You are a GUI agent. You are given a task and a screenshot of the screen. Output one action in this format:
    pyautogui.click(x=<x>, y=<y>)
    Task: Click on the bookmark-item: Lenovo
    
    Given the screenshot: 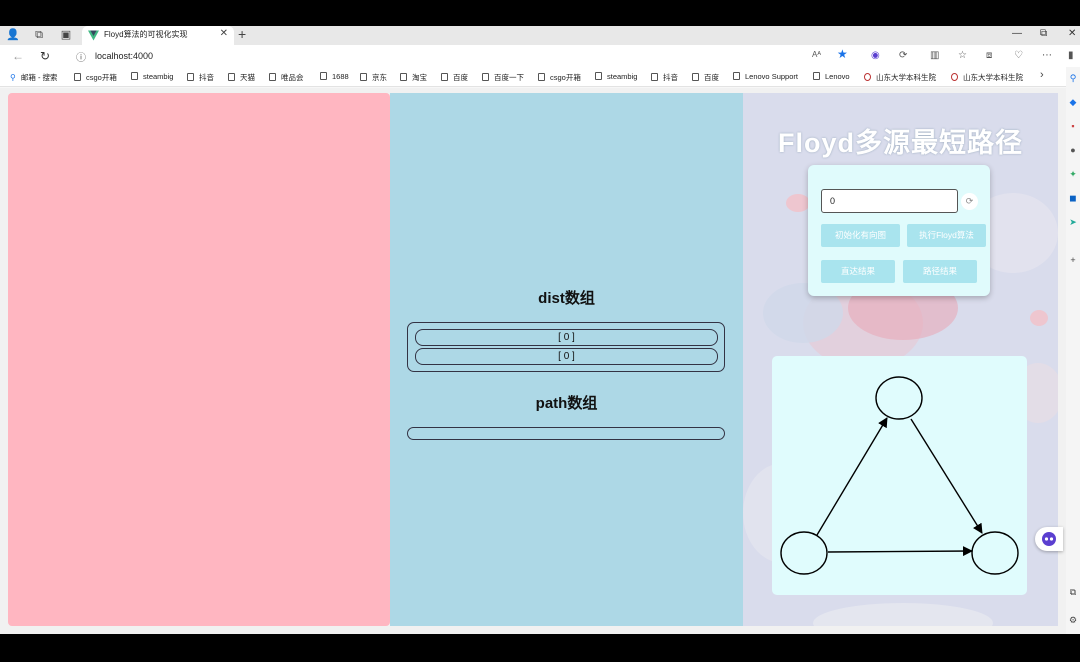 What is the action you would take?
    pyautogui.click(x=831, y=76)
    